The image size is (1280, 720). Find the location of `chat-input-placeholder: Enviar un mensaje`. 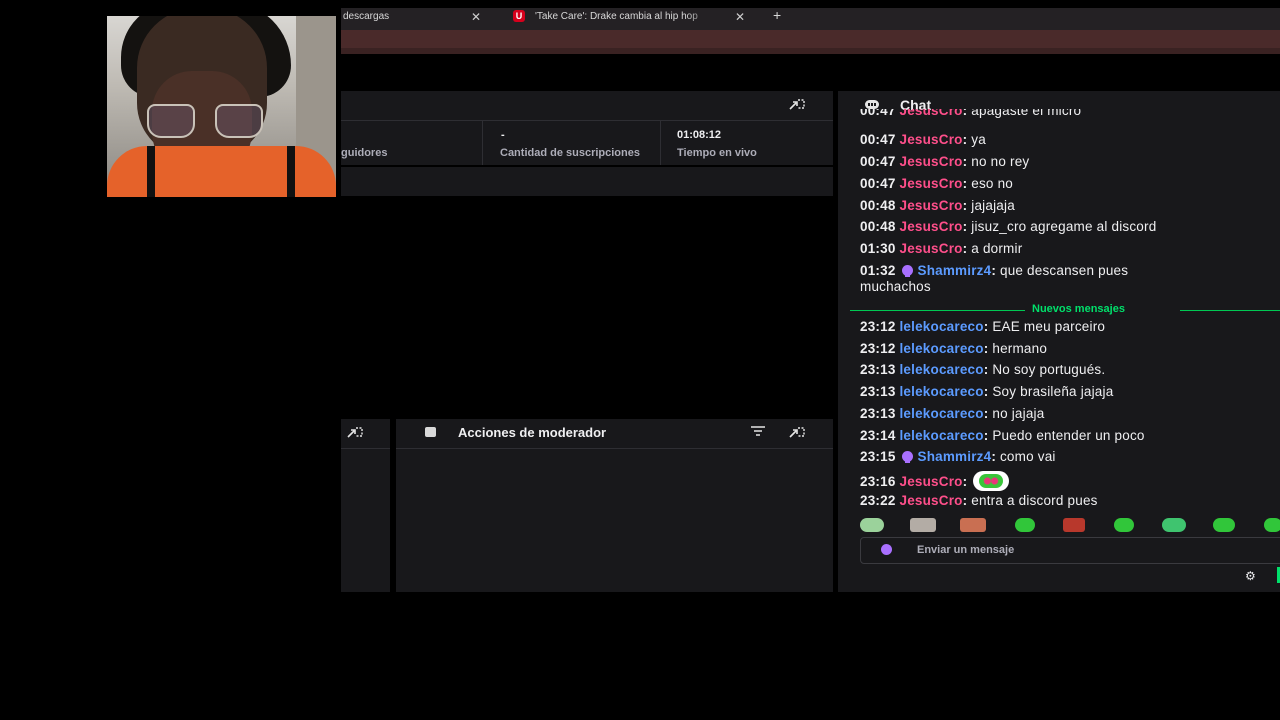

chat-input-placeholder: Enviar un mensaje is located at coordinates (966, 550).